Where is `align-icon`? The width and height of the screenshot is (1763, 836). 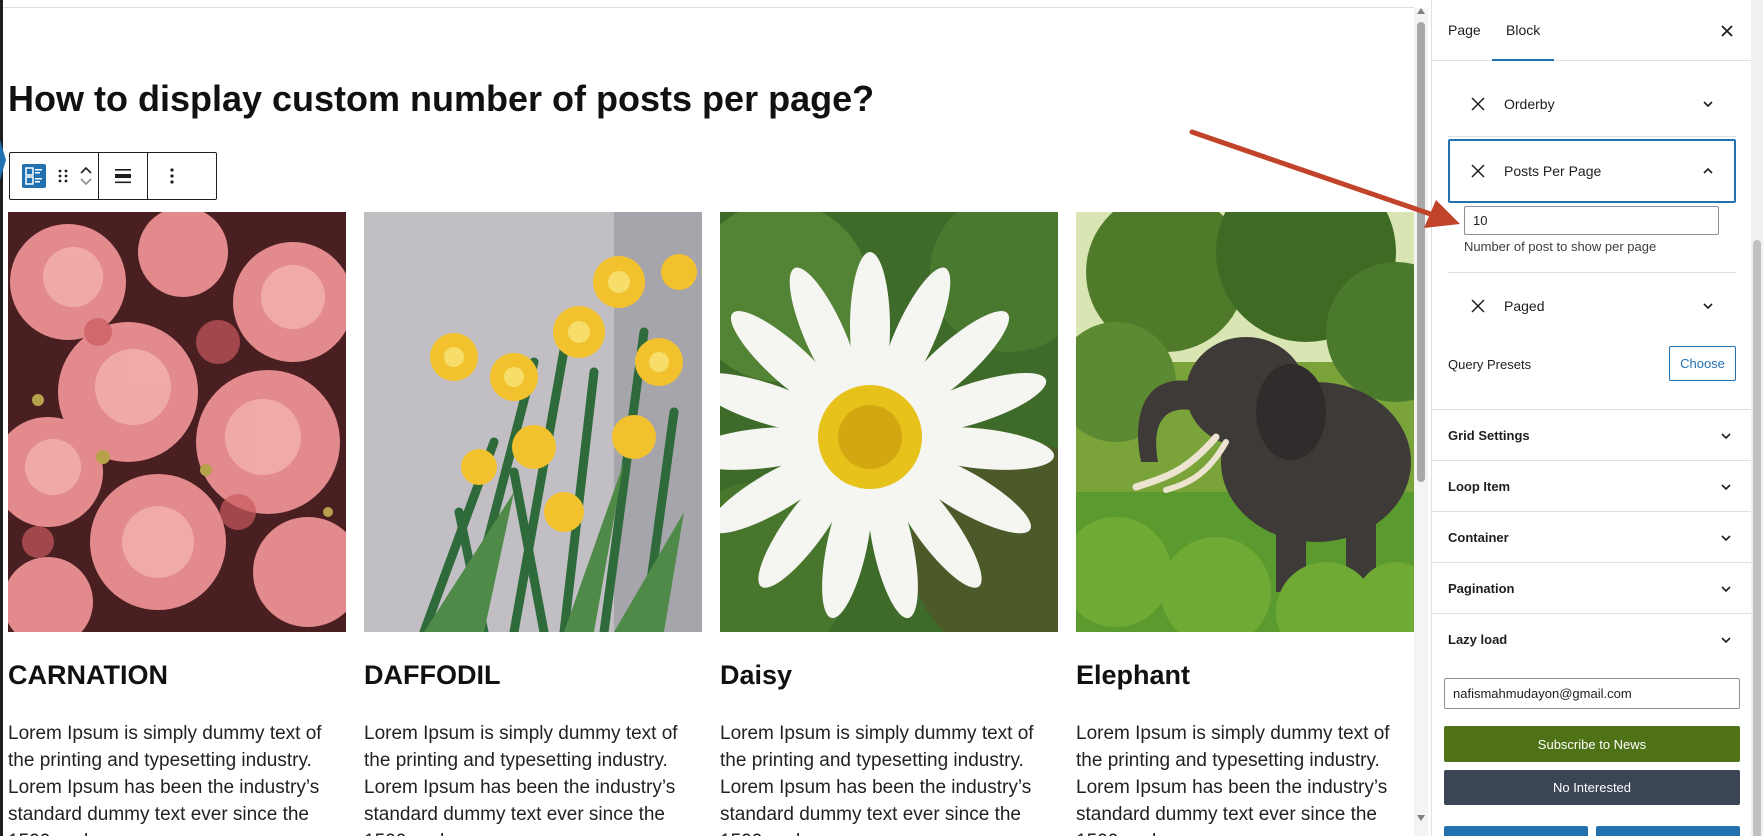
align-icon is located at coordinates (123, 176).